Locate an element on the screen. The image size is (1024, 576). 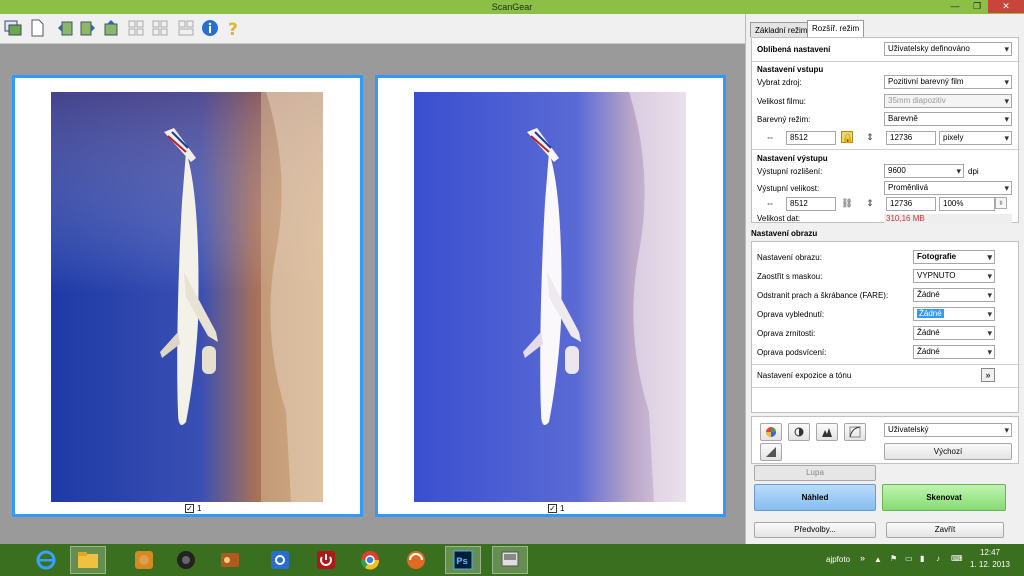
favorites-dropdown: Uživatelsky definováno is located at coordinates (948, 49).